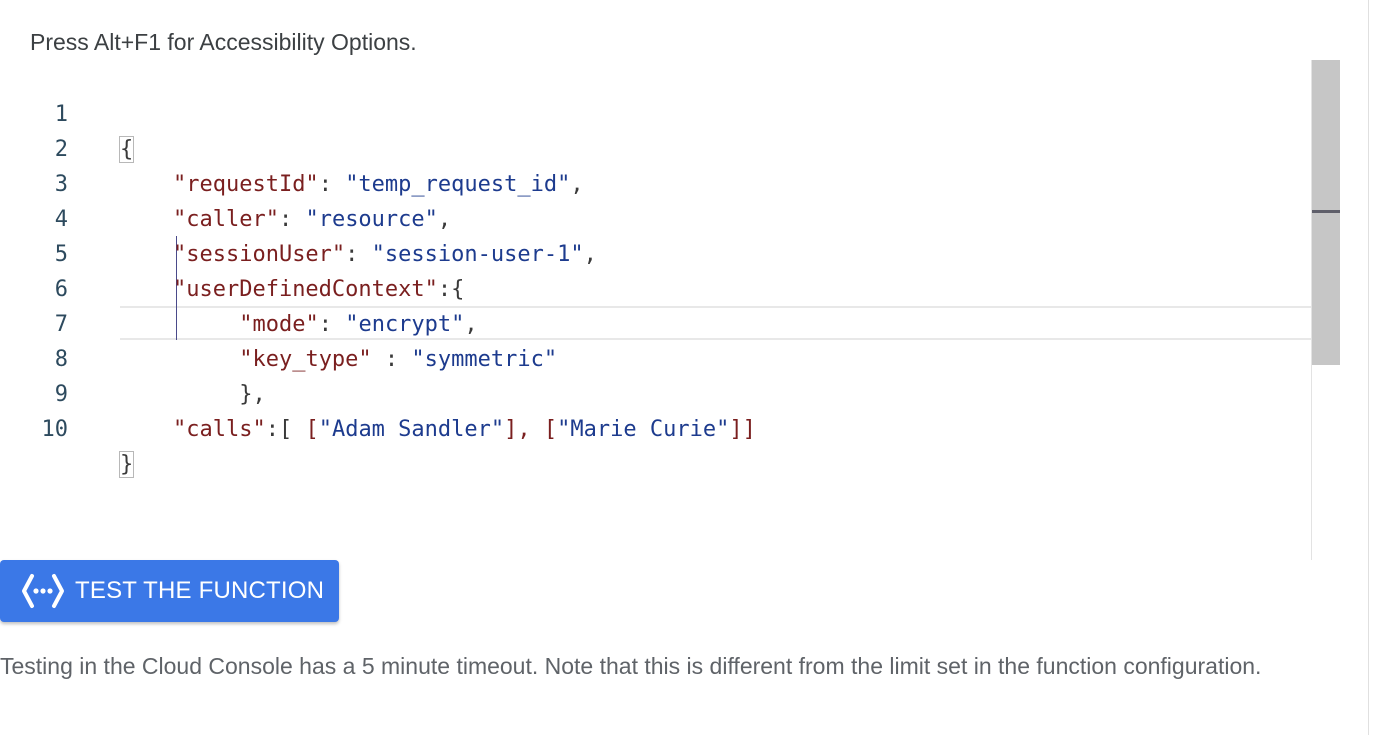 The image size is (1400, 735). I want to click on matching-brace: }, so click(126, 464).